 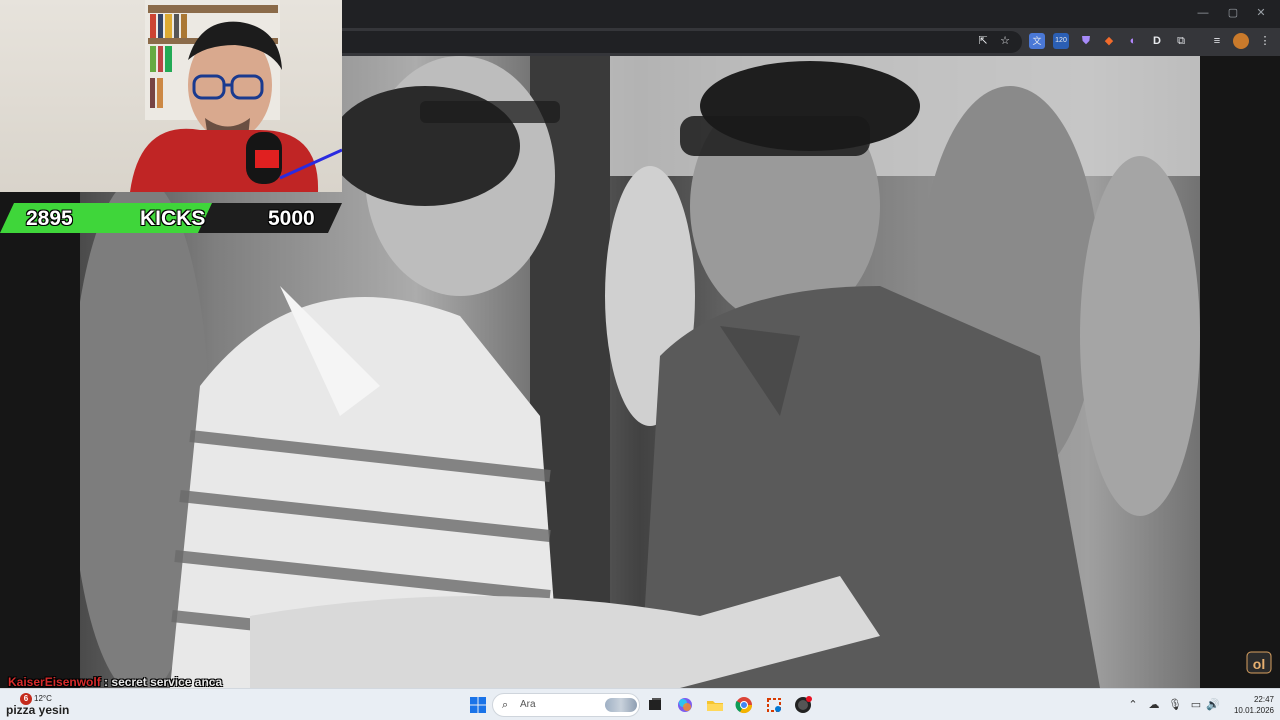 I want to click on address-bar, so click(x=682, y=42).